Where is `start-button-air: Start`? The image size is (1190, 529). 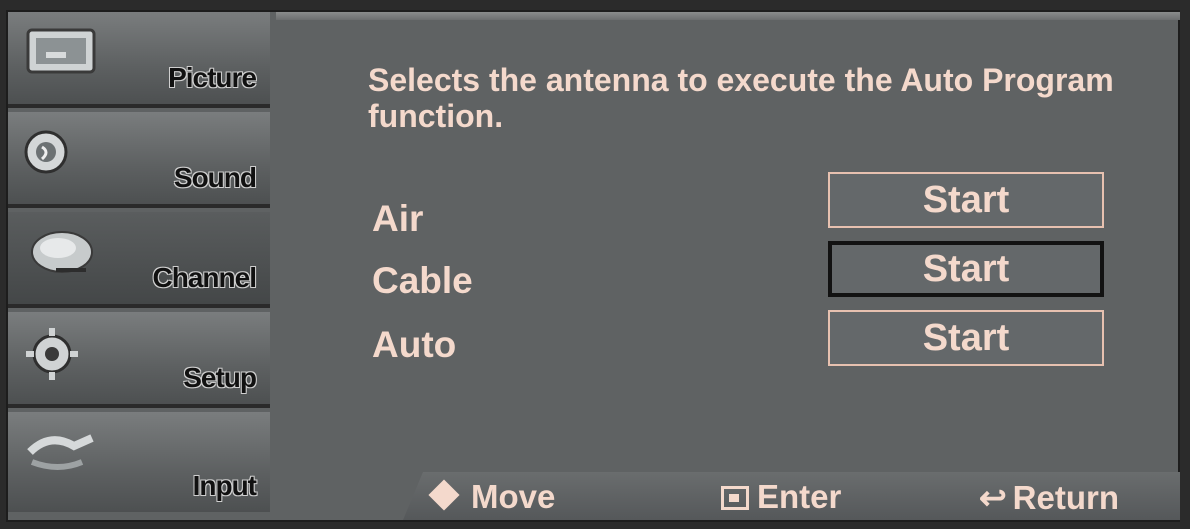
start-button-air: Start is located at coordinates (966, 200).